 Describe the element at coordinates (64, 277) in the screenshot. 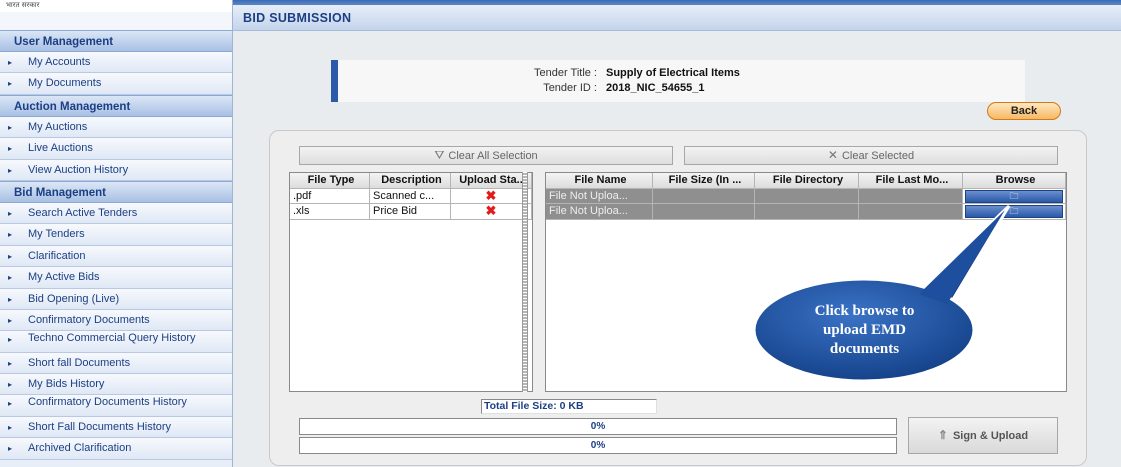

I see `sidebar-item-label: My Active Bids` at that location.